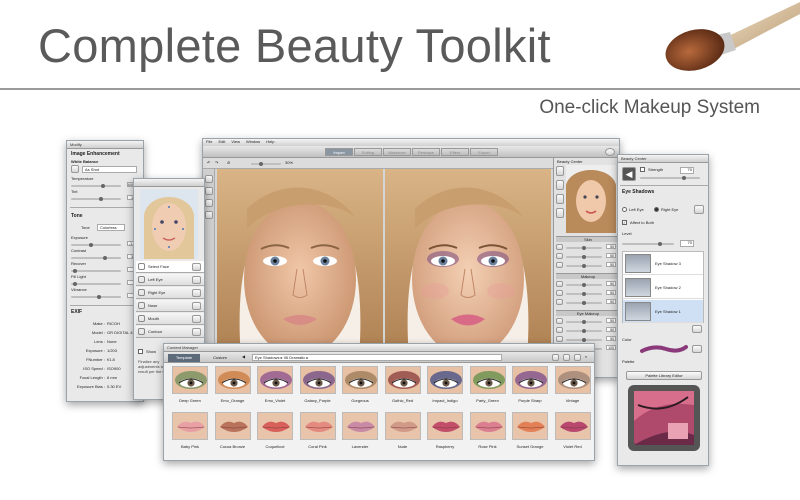  I want to click on face-thumbnail, so click(591, 199).